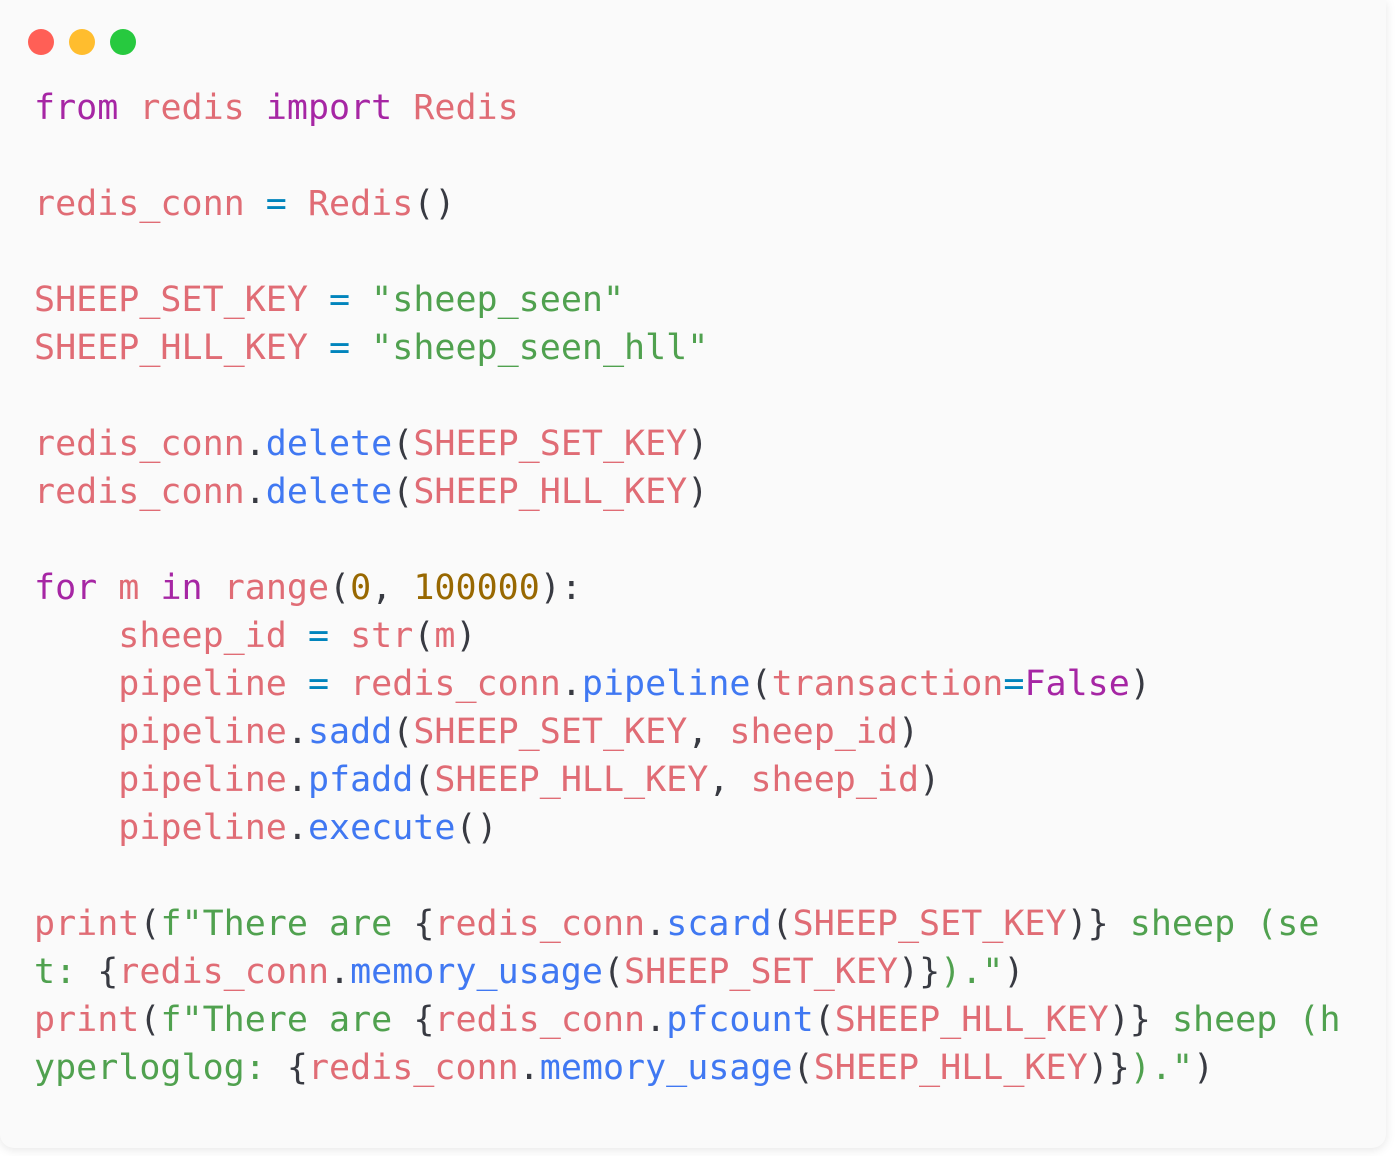  Describe the element at coordinates (476, 588) in the screenshot. I see `code-token: 100000` at that location.